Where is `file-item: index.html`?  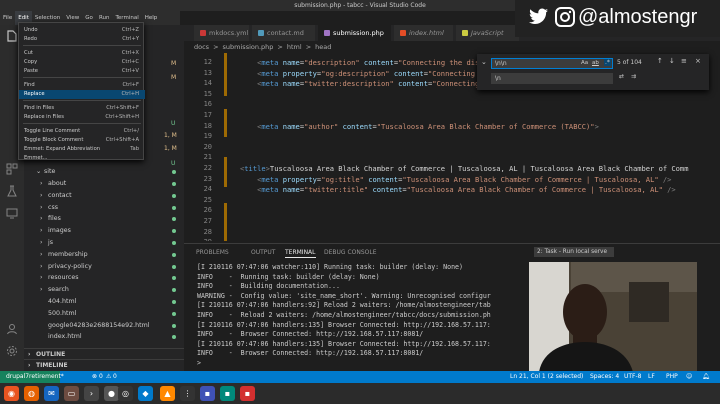 file-item: index.html is located at coordinates (104, 337).